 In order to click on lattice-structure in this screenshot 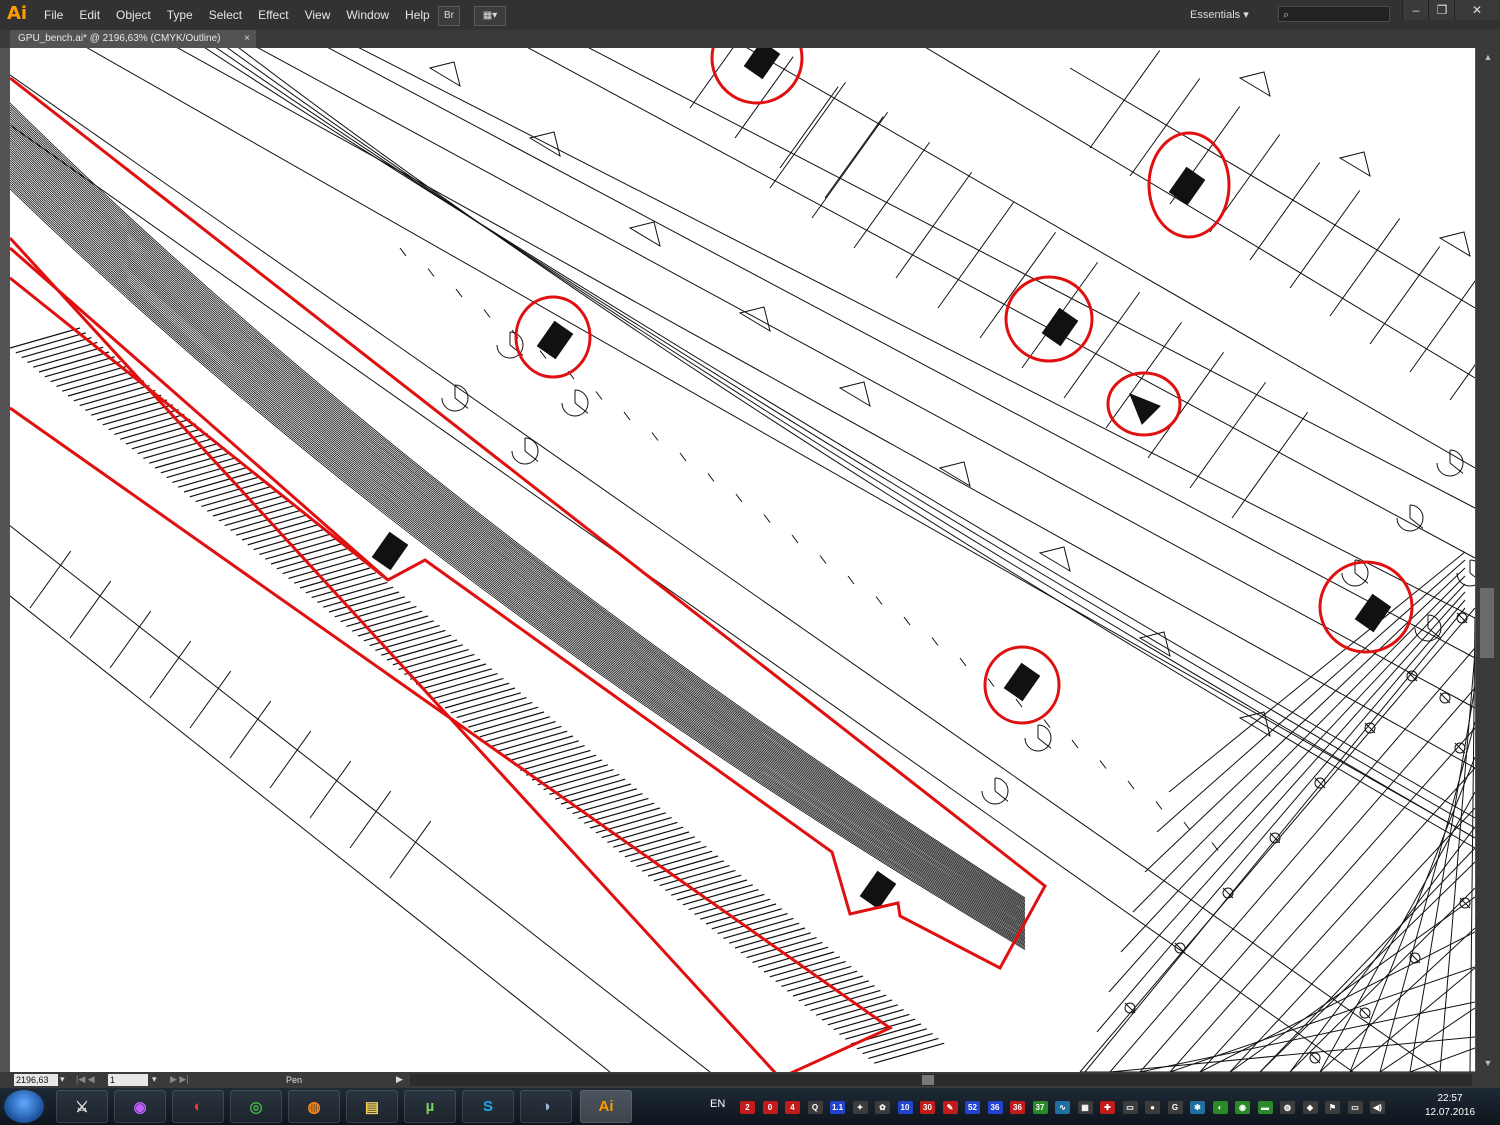, I will do `click(1277, 811)`.